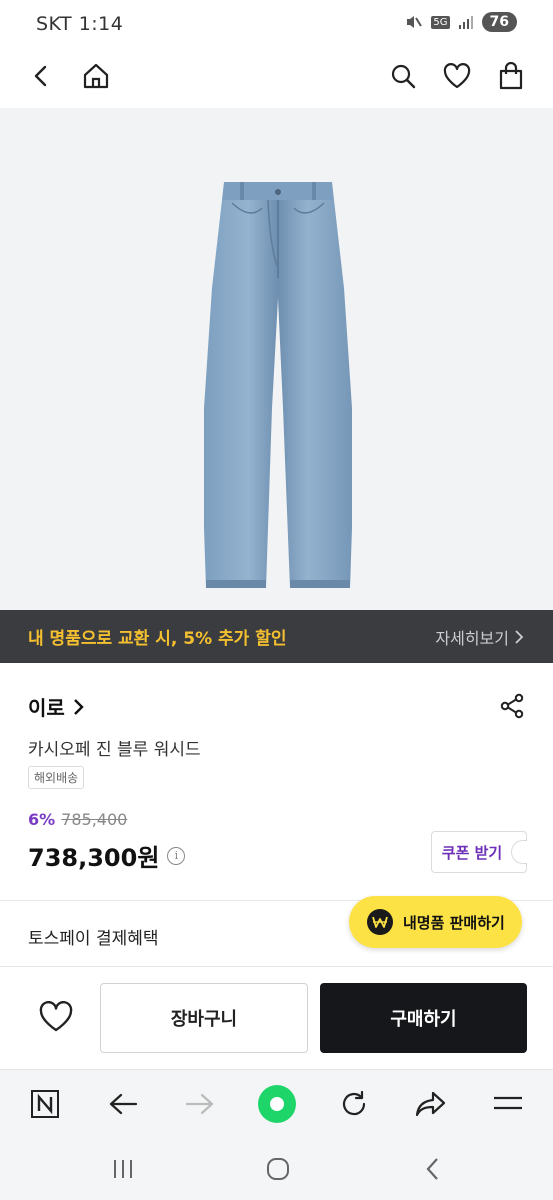  Describe the element at coordinates (472, 852) in the screenshot. I see `coupon-label: 쿠폰 받기` at that location.